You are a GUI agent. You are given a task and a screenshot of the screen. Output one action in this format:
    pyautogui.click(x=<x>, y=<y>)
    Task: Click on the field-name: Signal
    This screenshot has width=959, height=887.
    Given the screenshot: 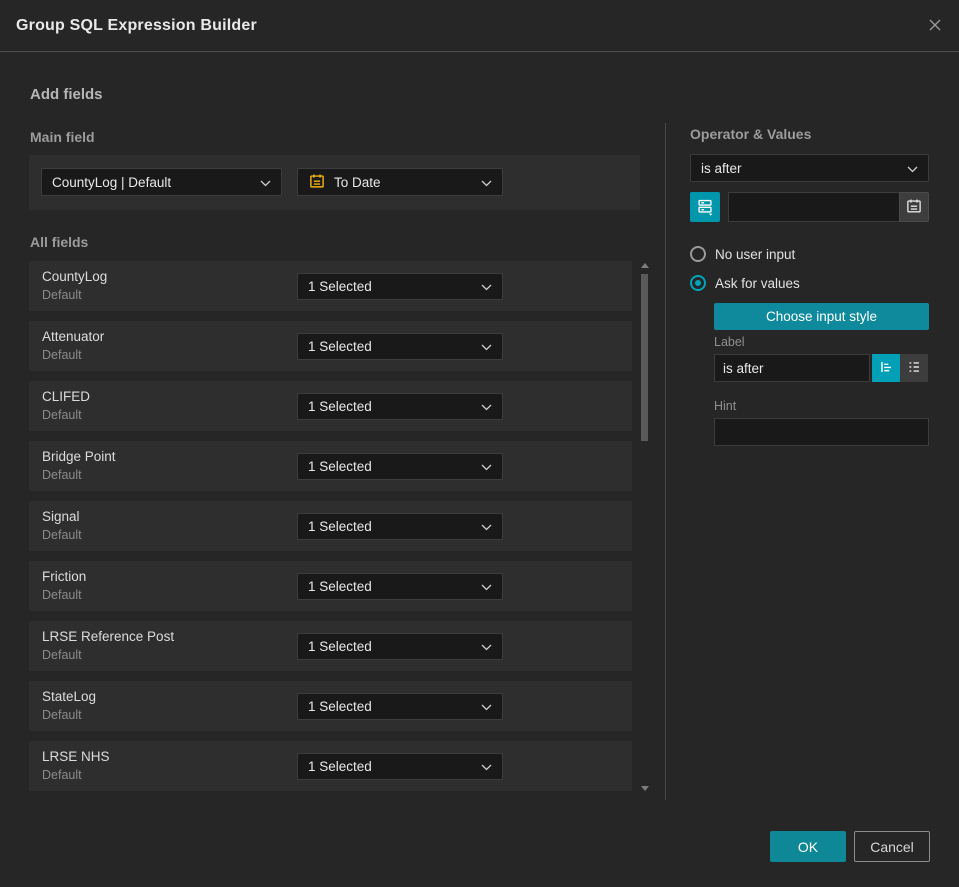 What is the action you would take?
    pyautogui.click(x=61, y=516)
    